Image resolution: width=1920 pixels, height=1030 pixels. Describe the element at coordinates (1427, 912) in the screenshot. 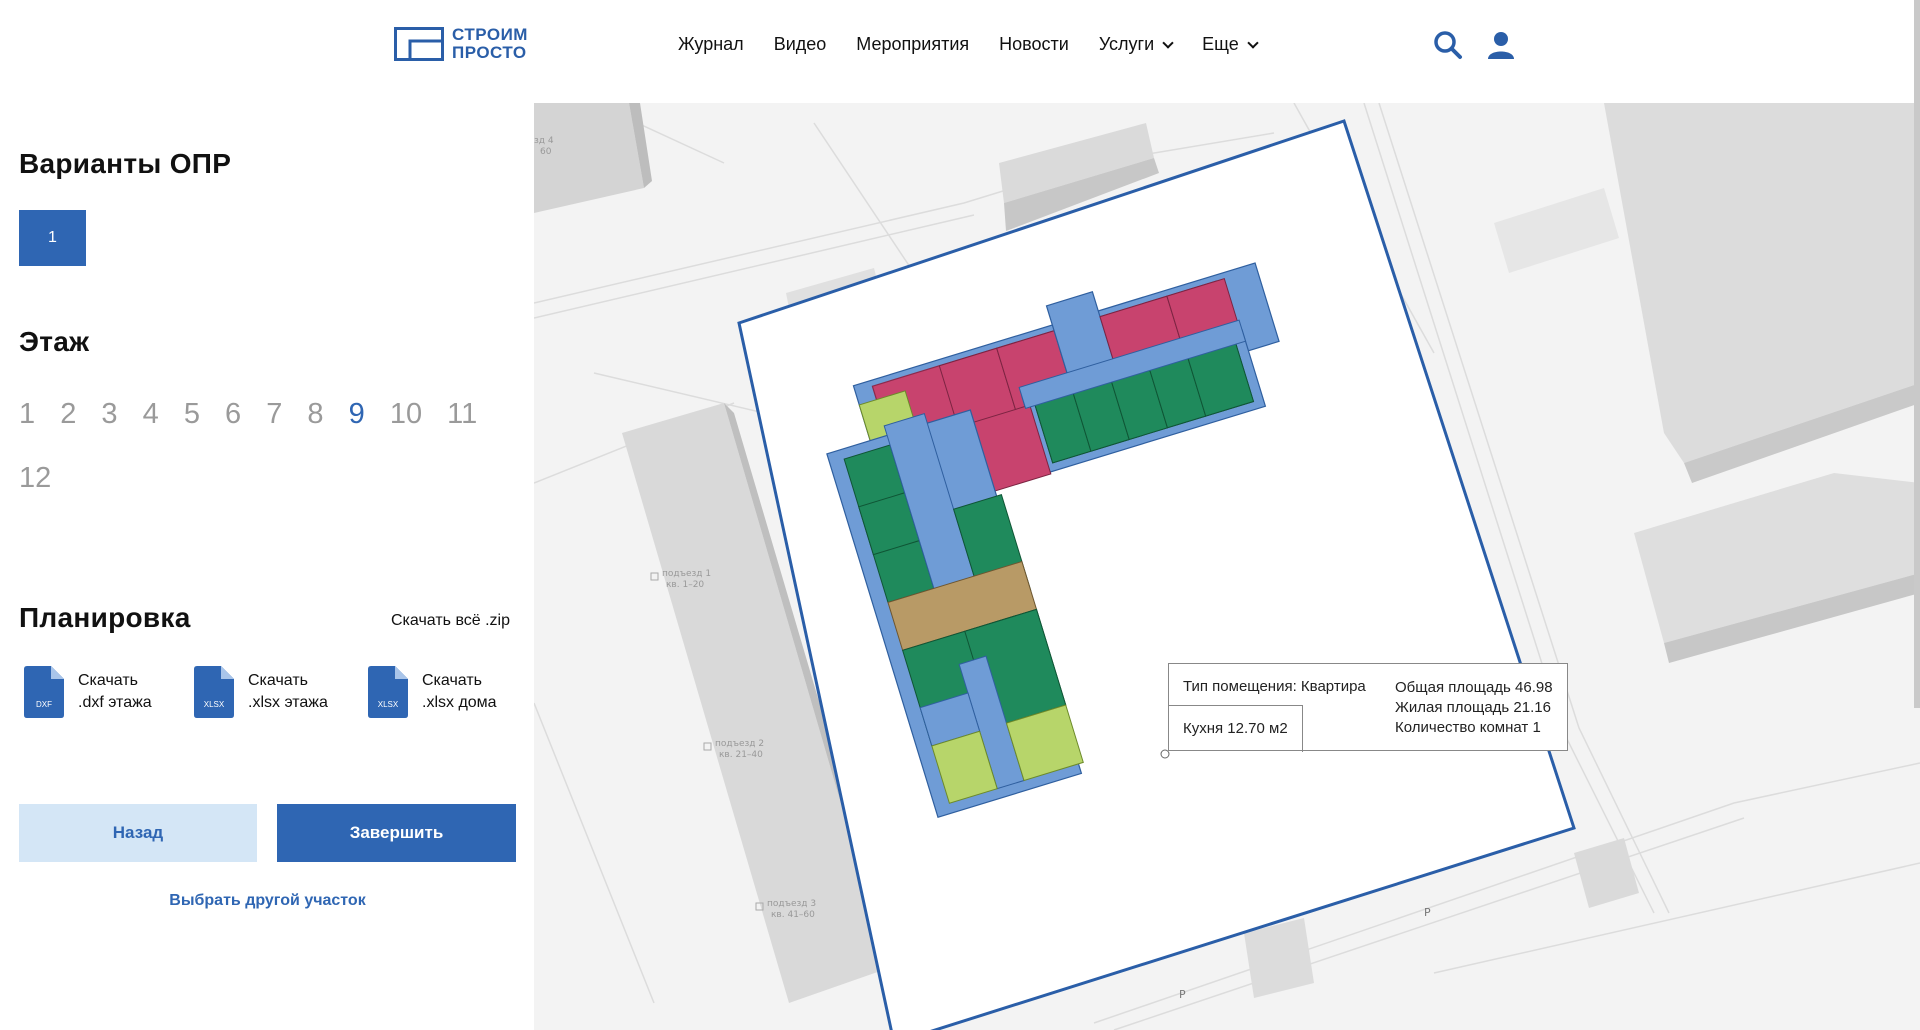

I see `parking-label-1: P` at that location.